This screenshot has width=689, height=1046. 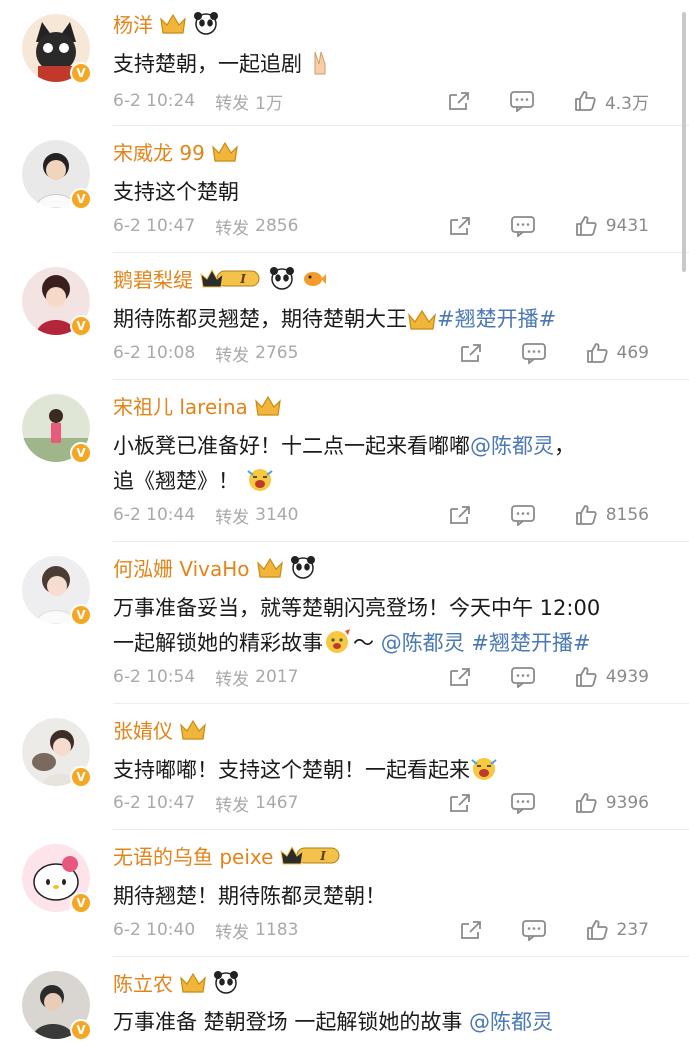 What do you see at coordinates (611, 803) in the screenshot?
I see `like-button: 9396` at bounding box center [611, 803].